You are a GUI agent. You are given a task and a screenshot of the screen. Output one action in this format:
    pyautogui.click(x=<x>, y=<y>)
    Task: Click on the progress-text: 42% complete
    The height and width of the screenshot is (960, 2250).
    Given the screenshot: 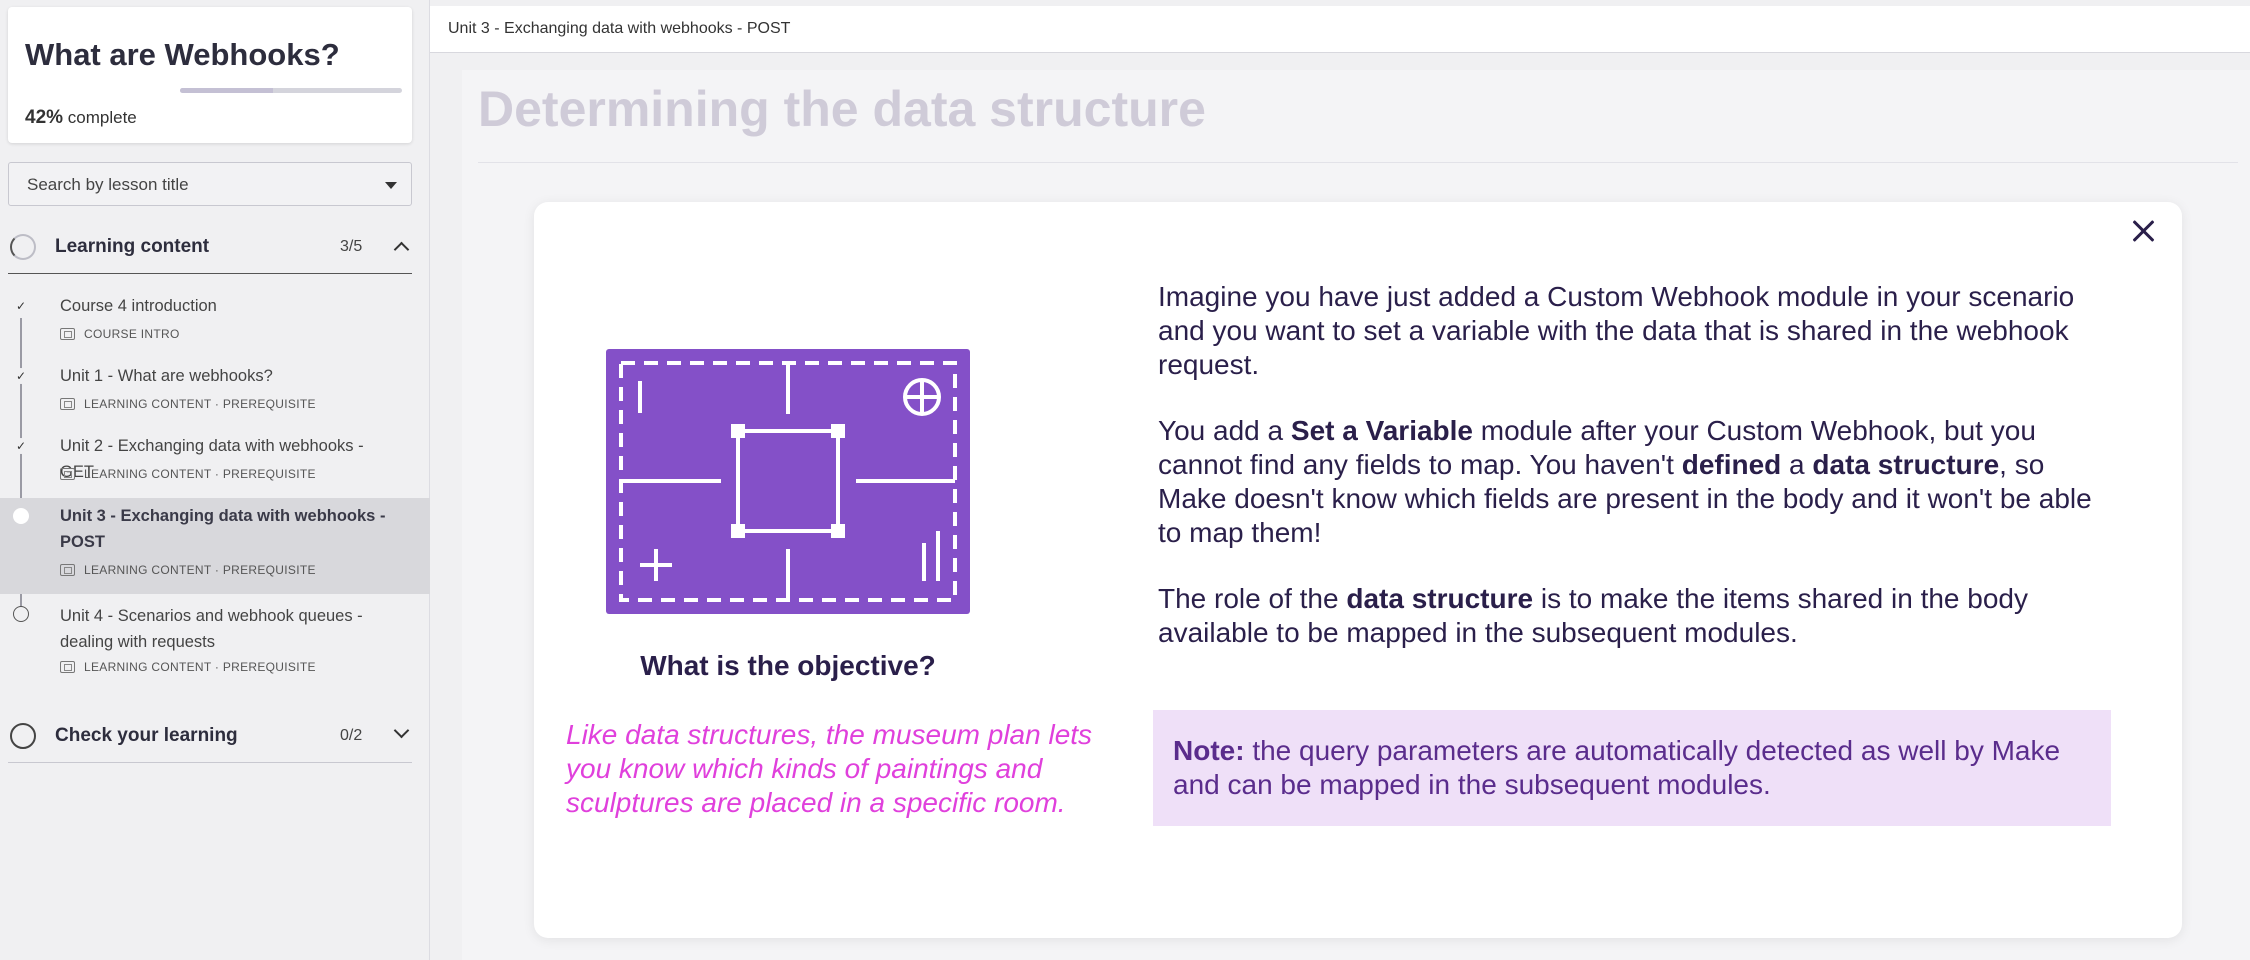 What is the action you would take?
    pyautogui.click(x=81, y=118)
    